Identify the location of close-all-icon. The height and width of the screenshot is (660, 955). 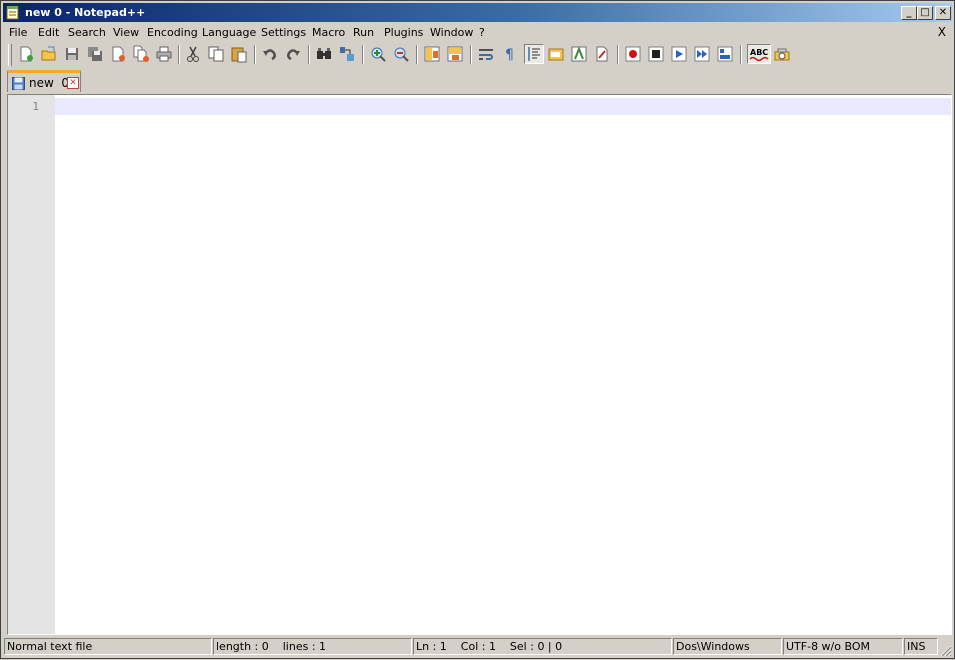
(141, 54).